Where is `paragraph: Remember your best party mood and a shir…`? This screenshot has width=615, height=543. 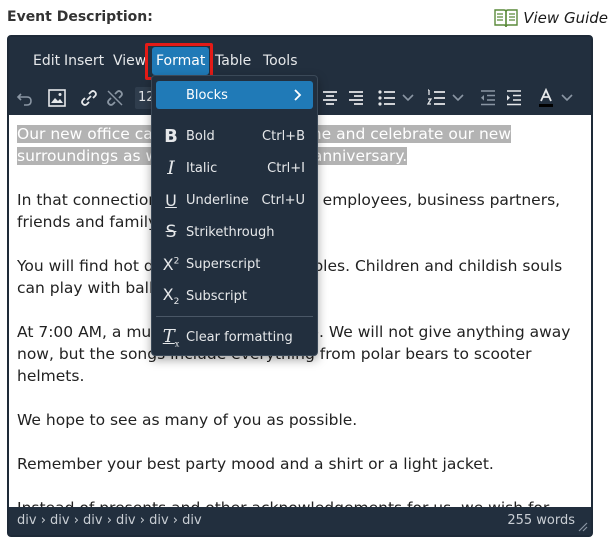 paragraph: Remember your best party mood and a shir… is located at coordinates (255, 464).